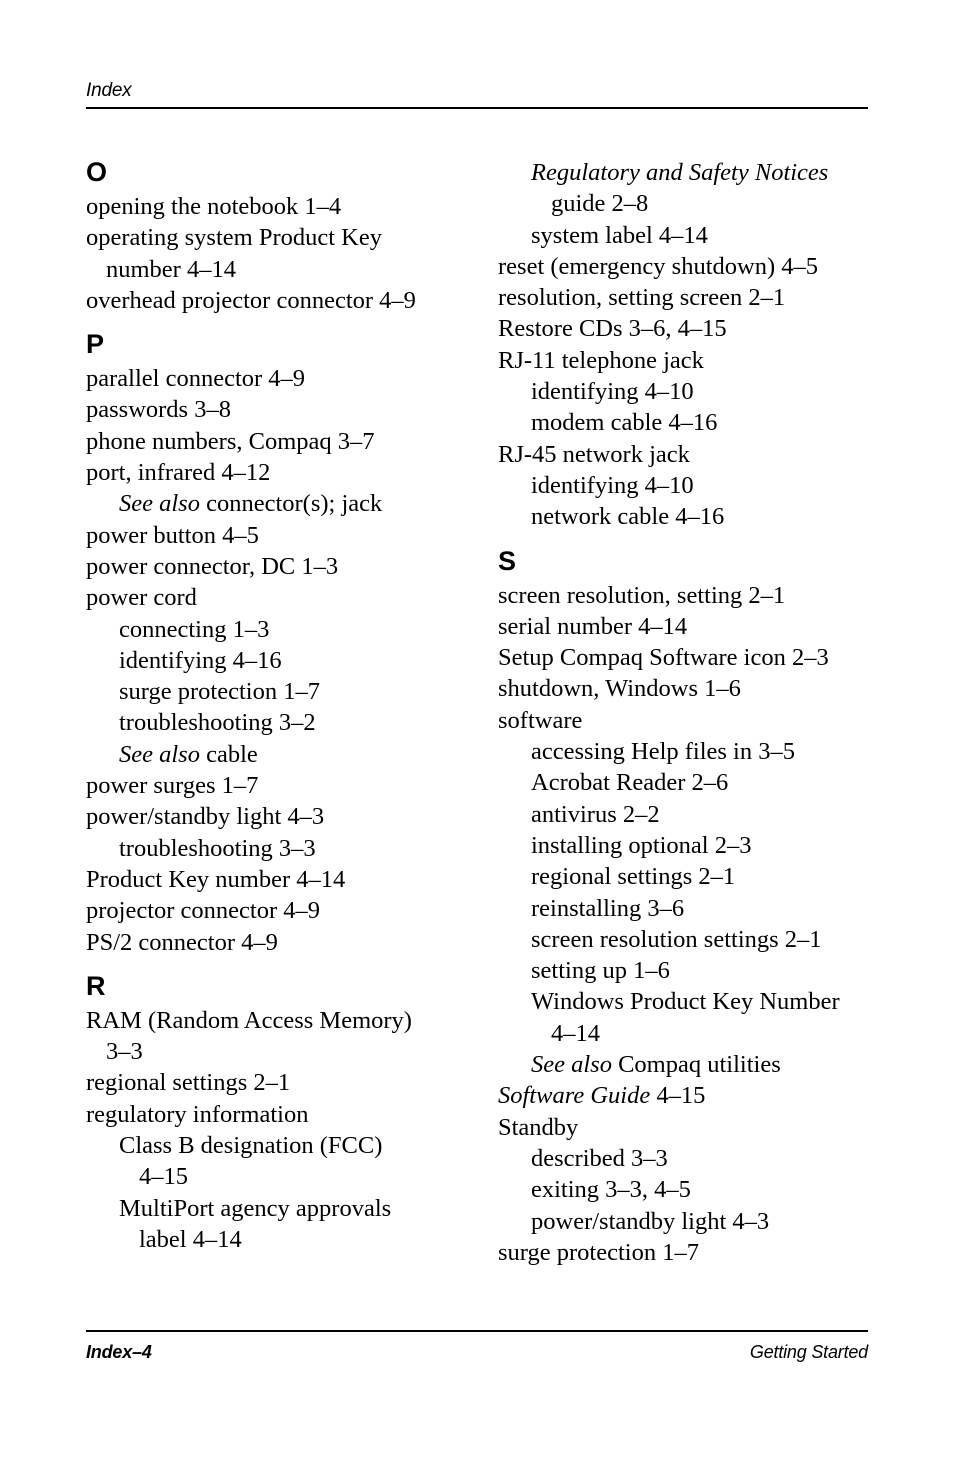 The height and width of the screenshot is (1475, 954). I want to click on index-entry: resolution, setting screen 2–1, so click(684, 297).